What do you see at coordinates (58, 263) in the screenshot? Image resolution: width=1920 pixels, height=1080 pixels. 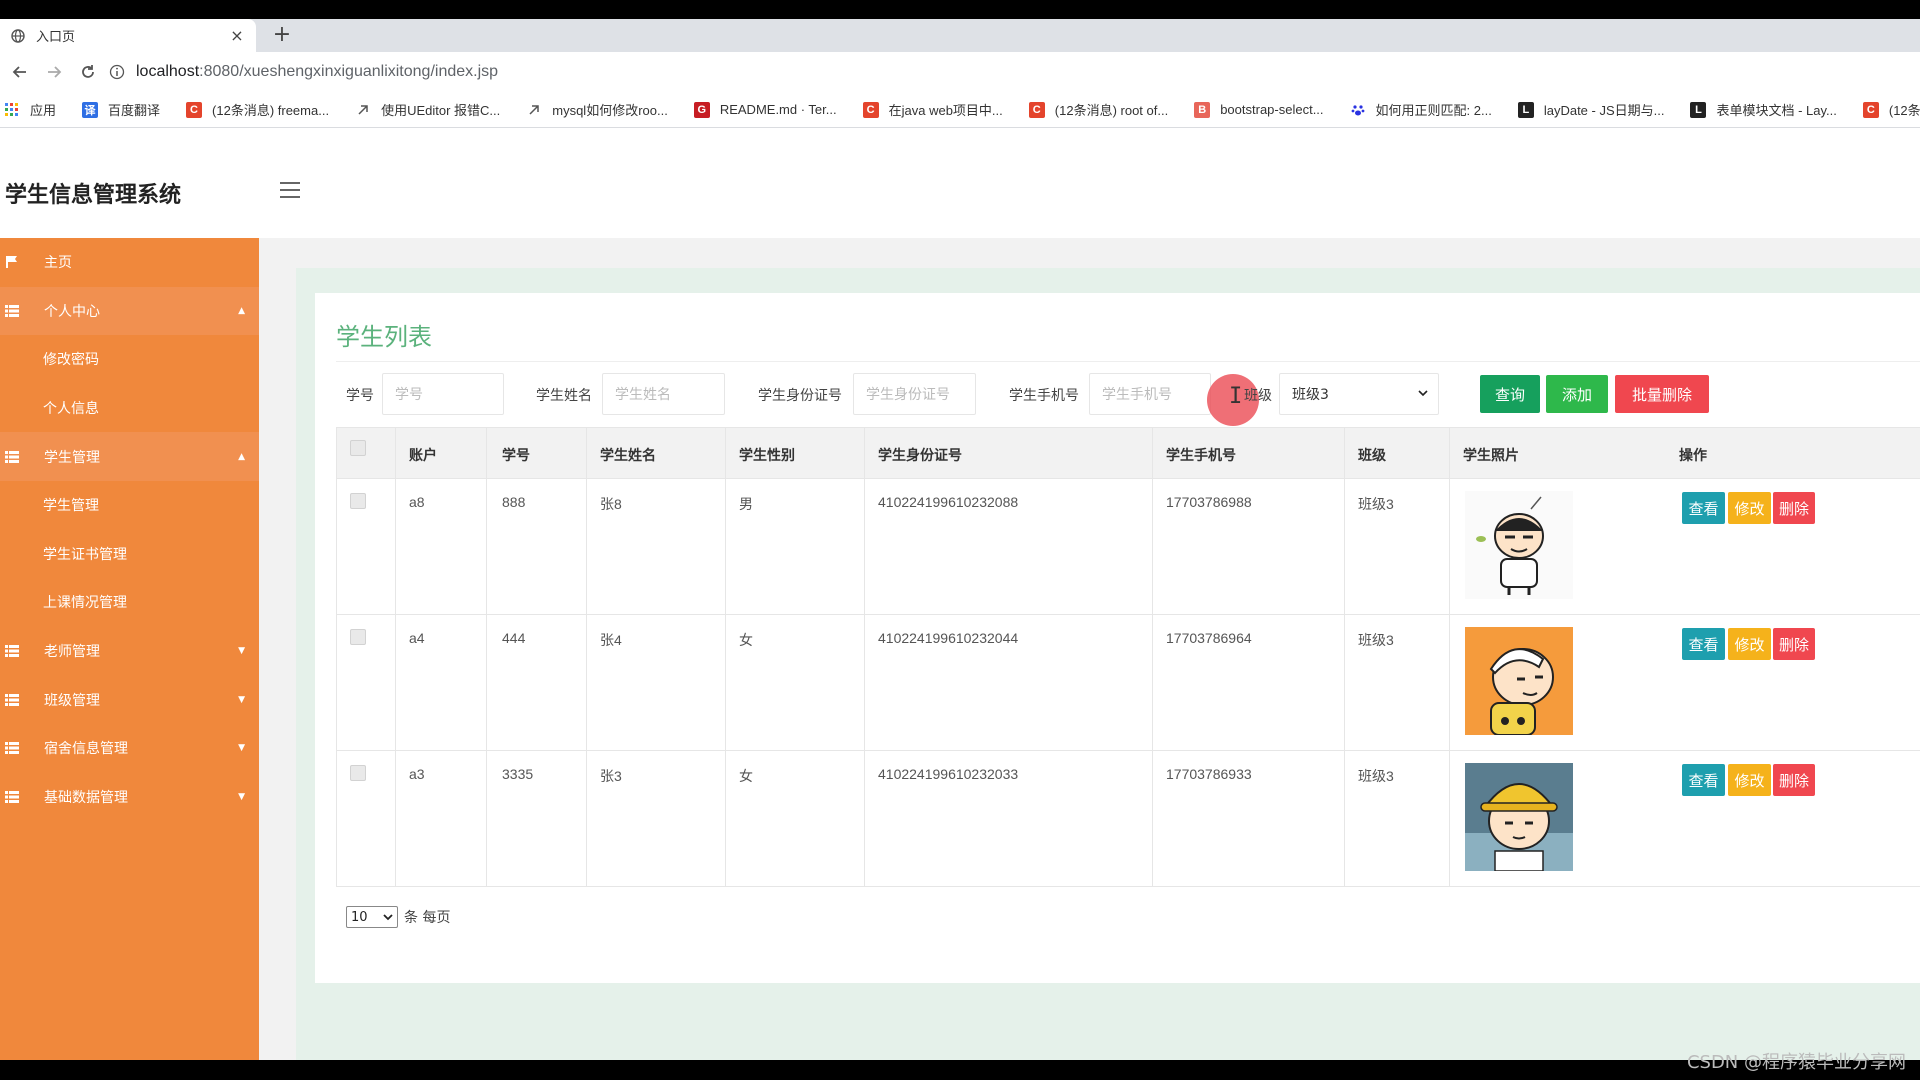 I see `sidebar-item-label: 主页` at bounding box center [58, 263].